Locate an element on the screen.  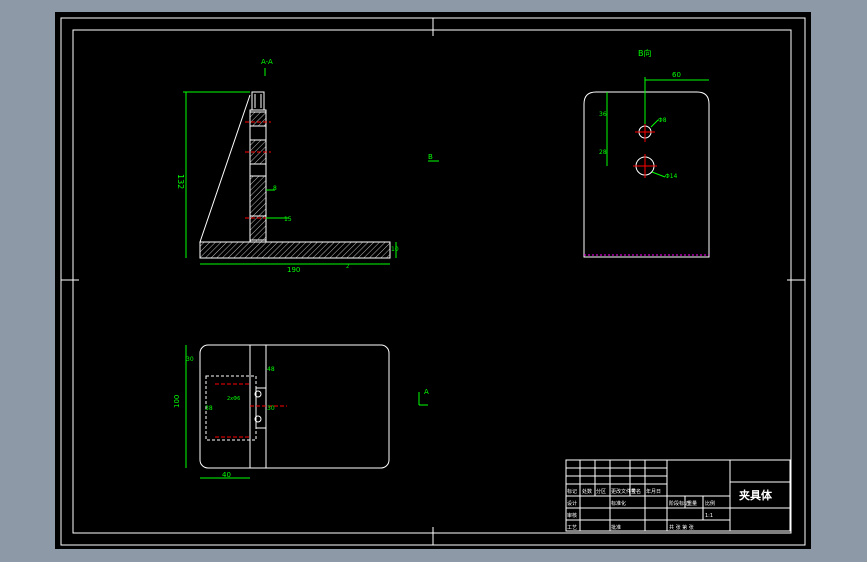
top-view: 100 30 40 38 48 30 2xΦ6 is located at coordinates (281, 411).